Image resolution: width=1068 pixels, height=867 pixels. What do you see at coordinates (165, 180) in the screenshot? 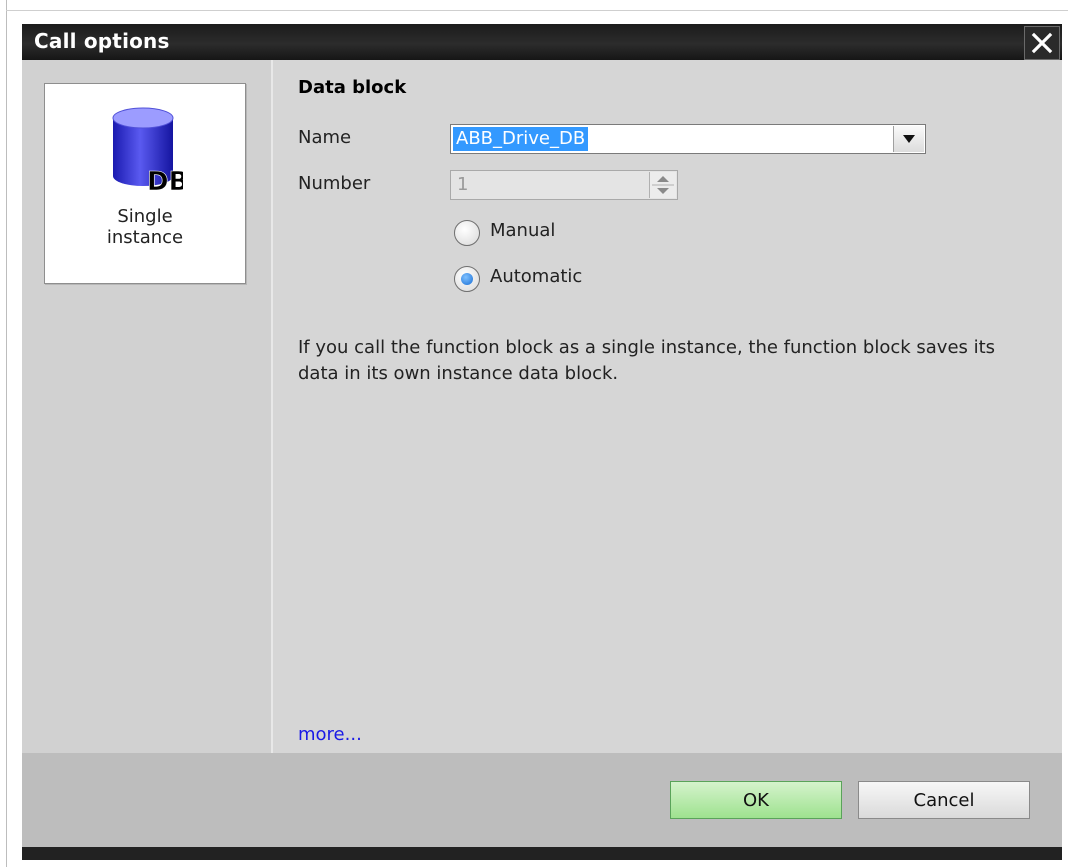
I see `db-icon-text: DB` at bounding box center [165, 180].